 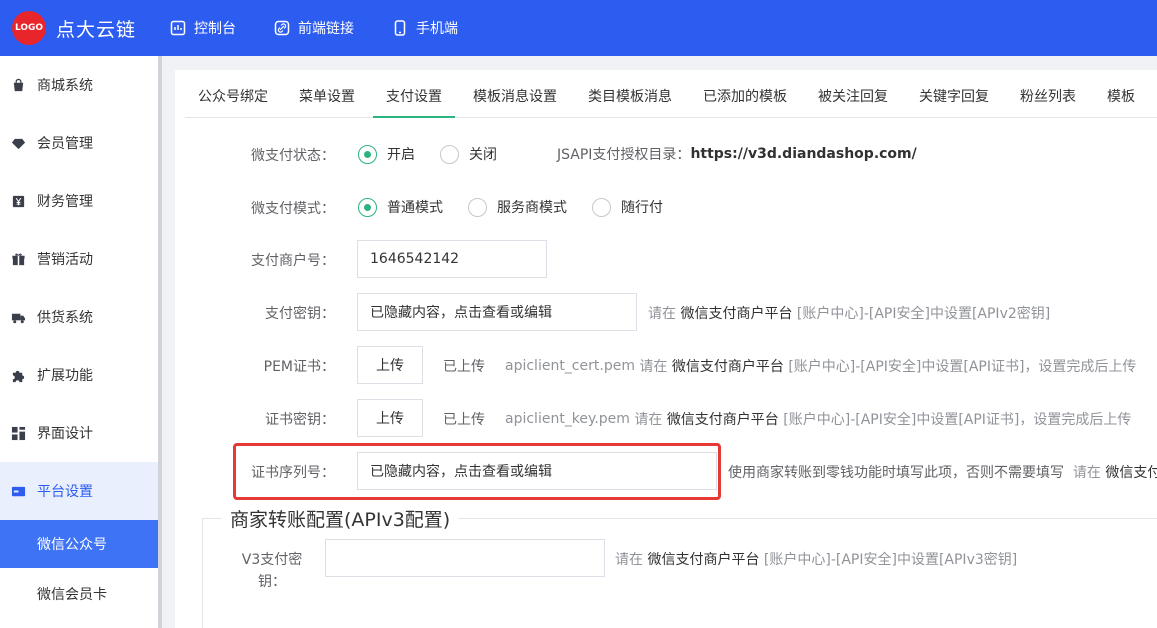 What do you see at coordinates (1048, 94) in the screenshot?
I see `tab-fans-list: 粉丝列表` at bounding box center [1048, 94].